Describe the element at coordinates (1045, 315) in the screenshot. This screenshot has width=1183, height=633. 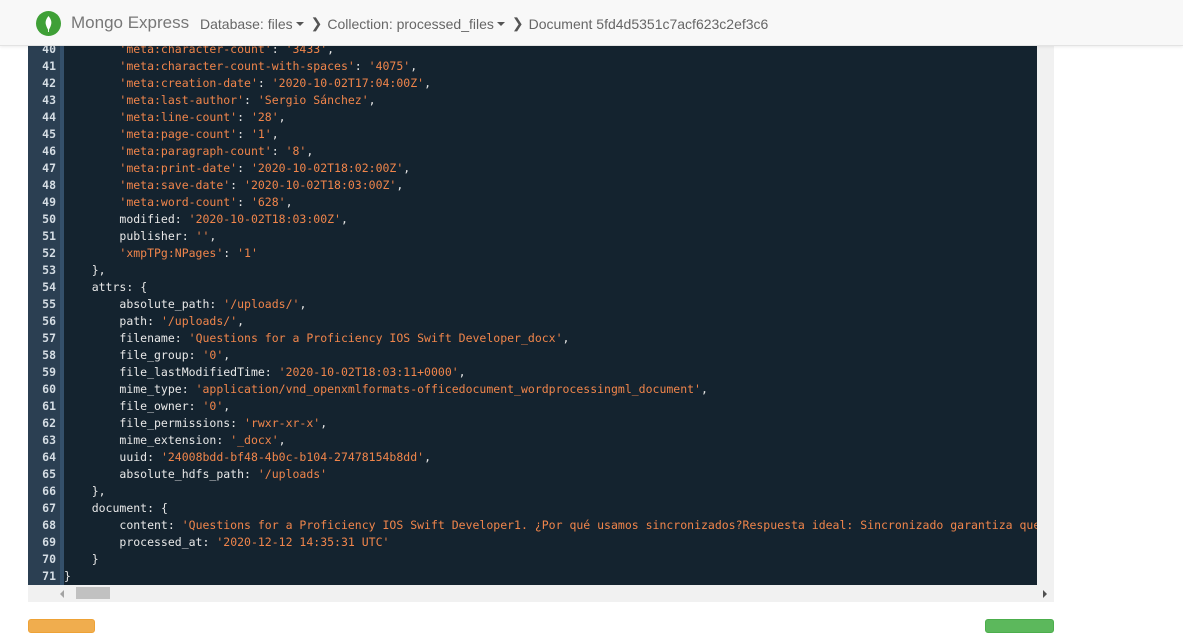
I see `vertical-scrollbar` at that location.